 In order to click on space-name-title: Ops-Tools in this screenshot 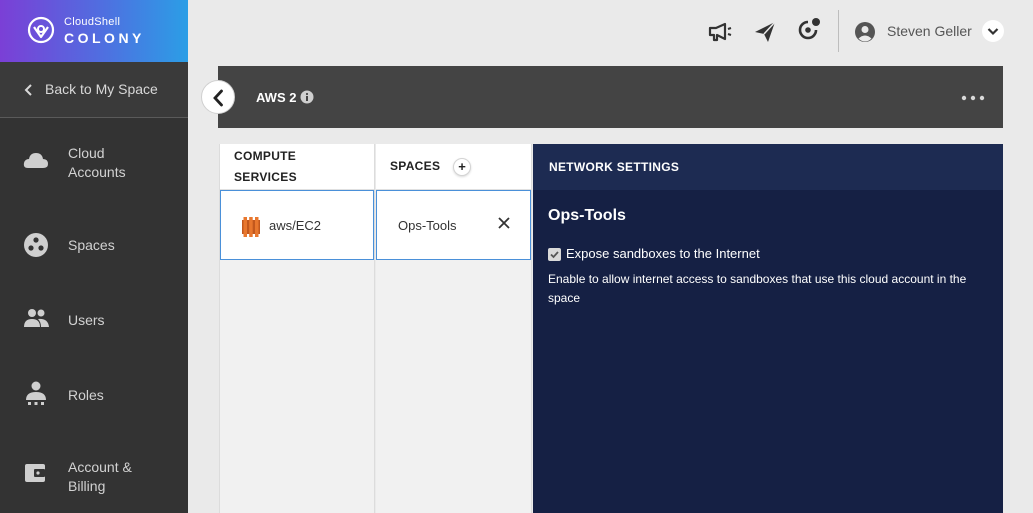, I will do `click(587, 215)`.